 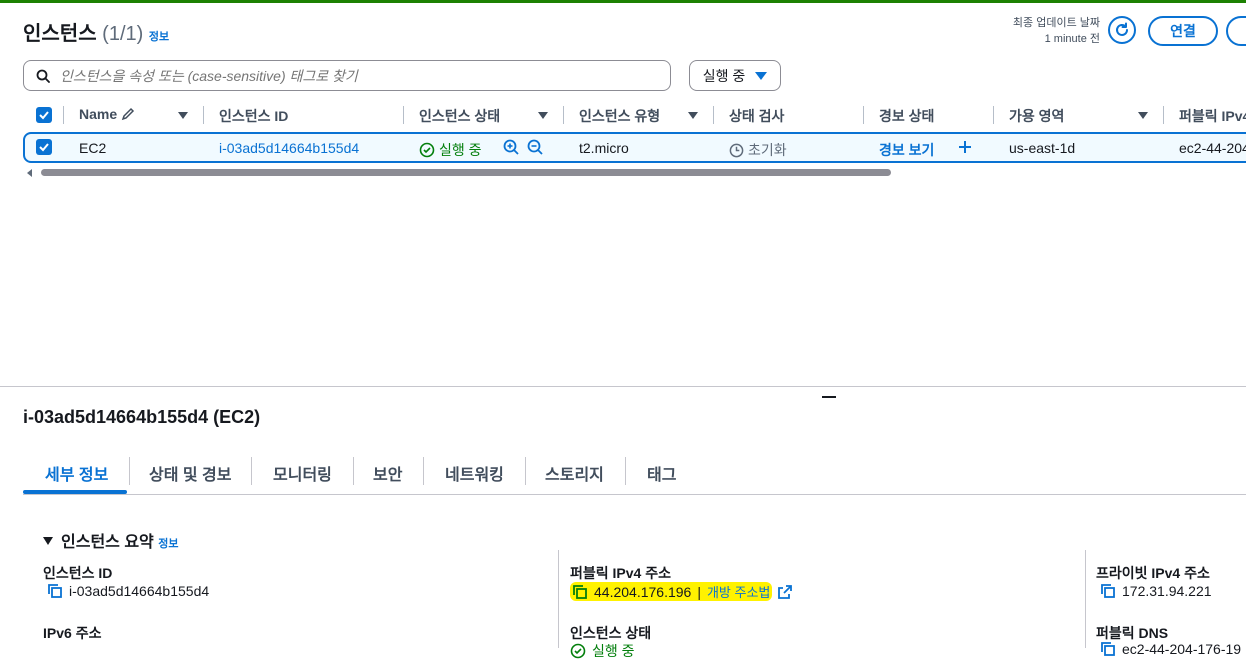 I want to click on pencil-icon, so click(x=128, y=114).